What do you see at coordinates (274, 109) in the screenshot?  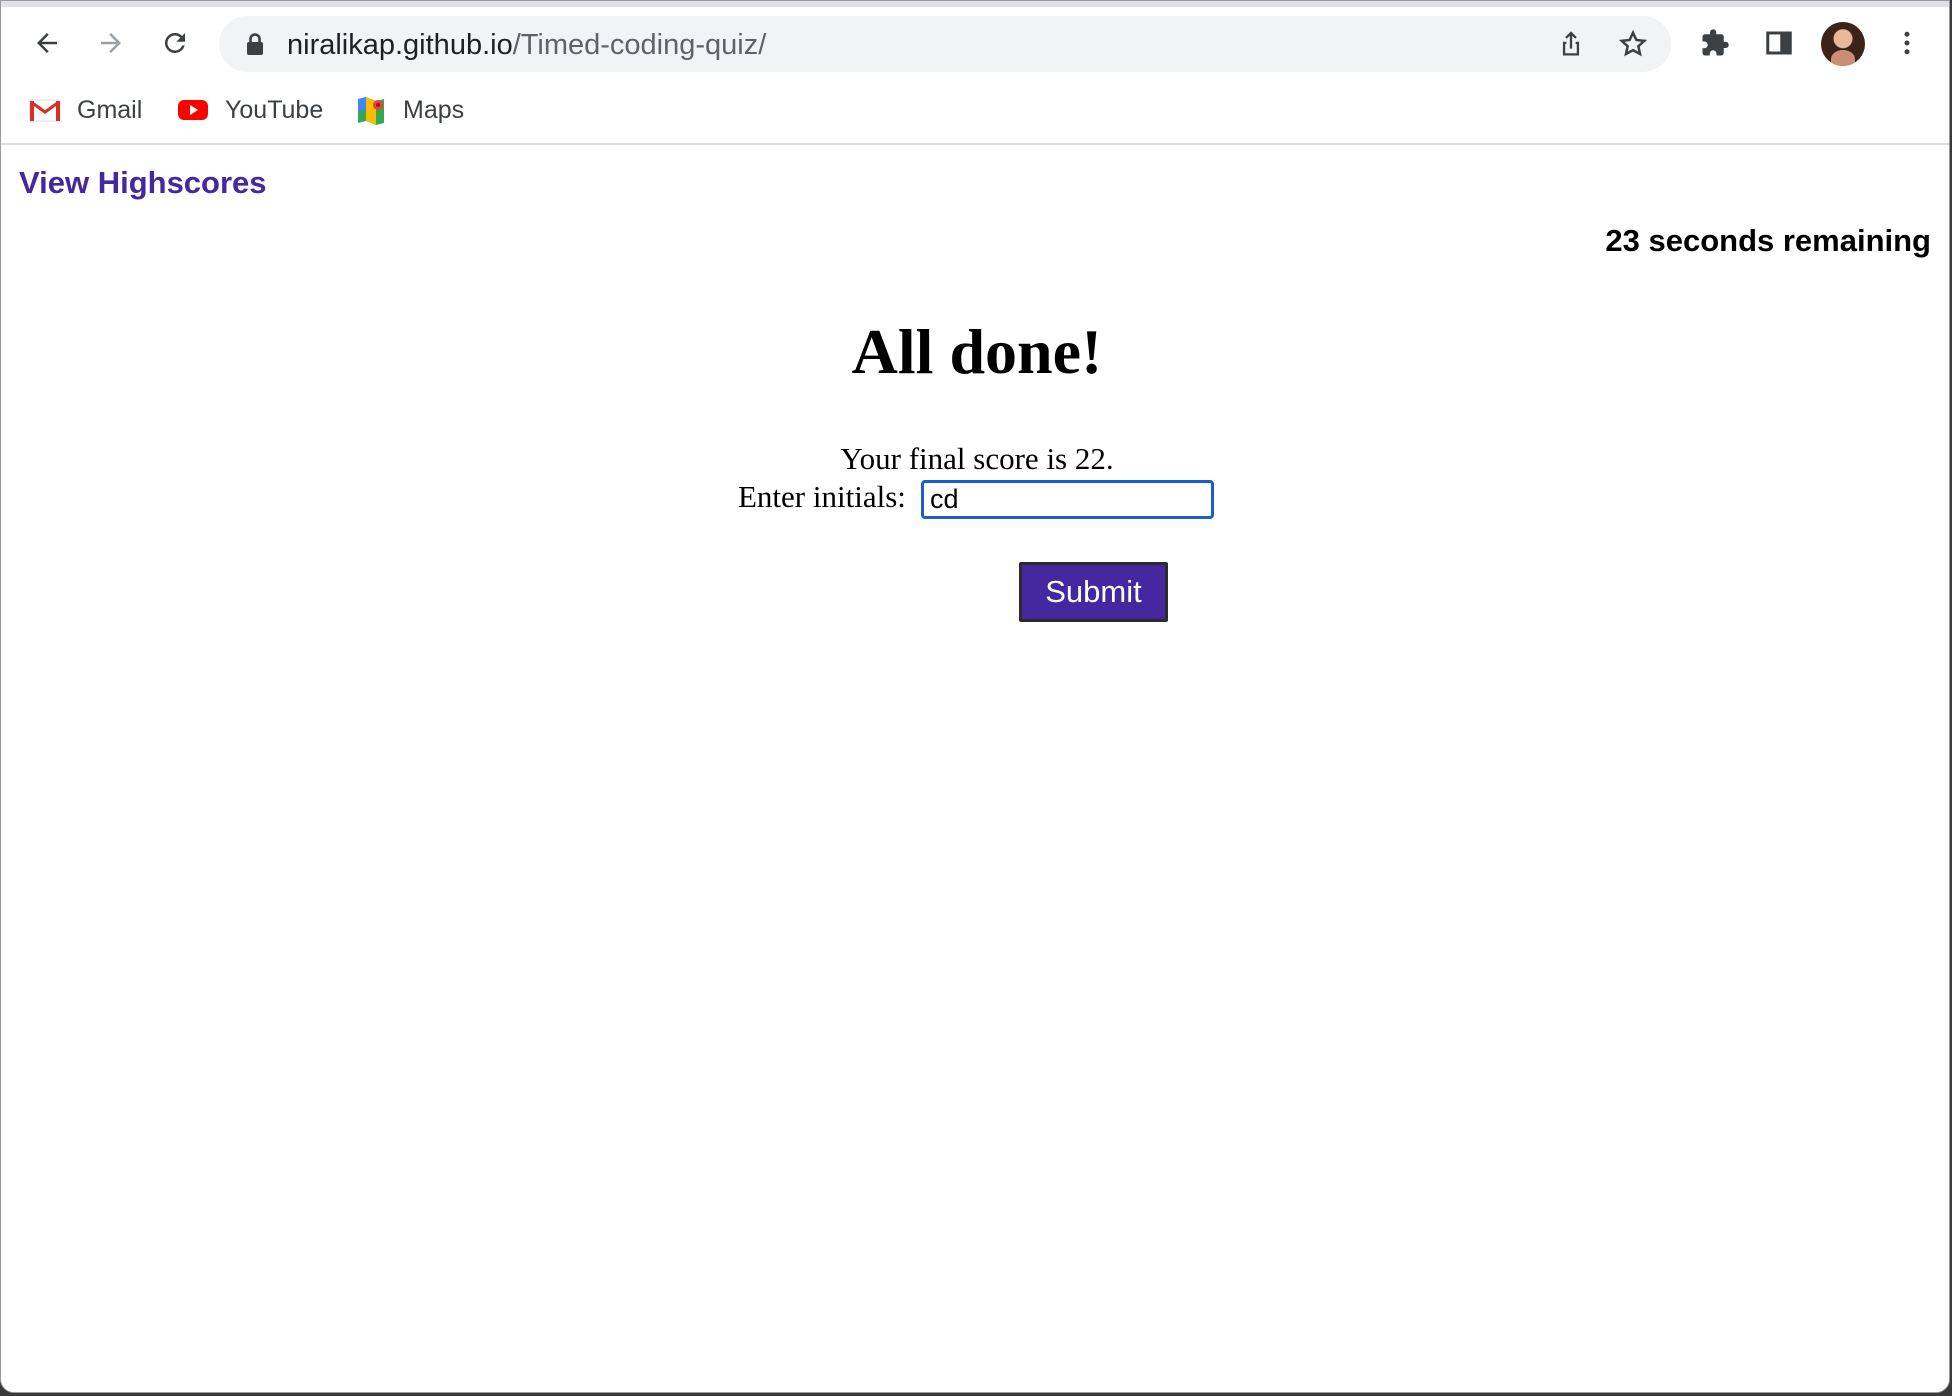 I see `bookmark-label: YouTube` at bounding box center [274, 109].